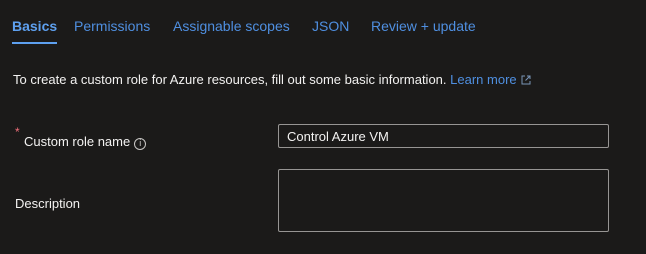  I want to click on custom-role-name-input, so click(443, 136).